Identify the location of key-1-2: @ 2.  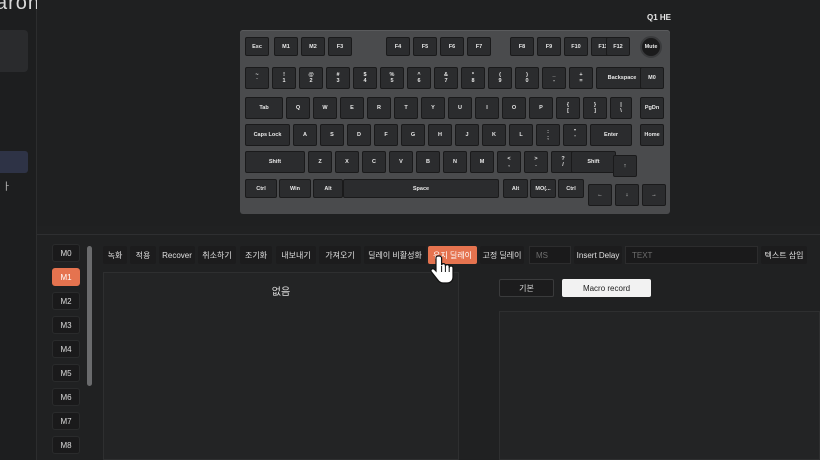
(311, 78).